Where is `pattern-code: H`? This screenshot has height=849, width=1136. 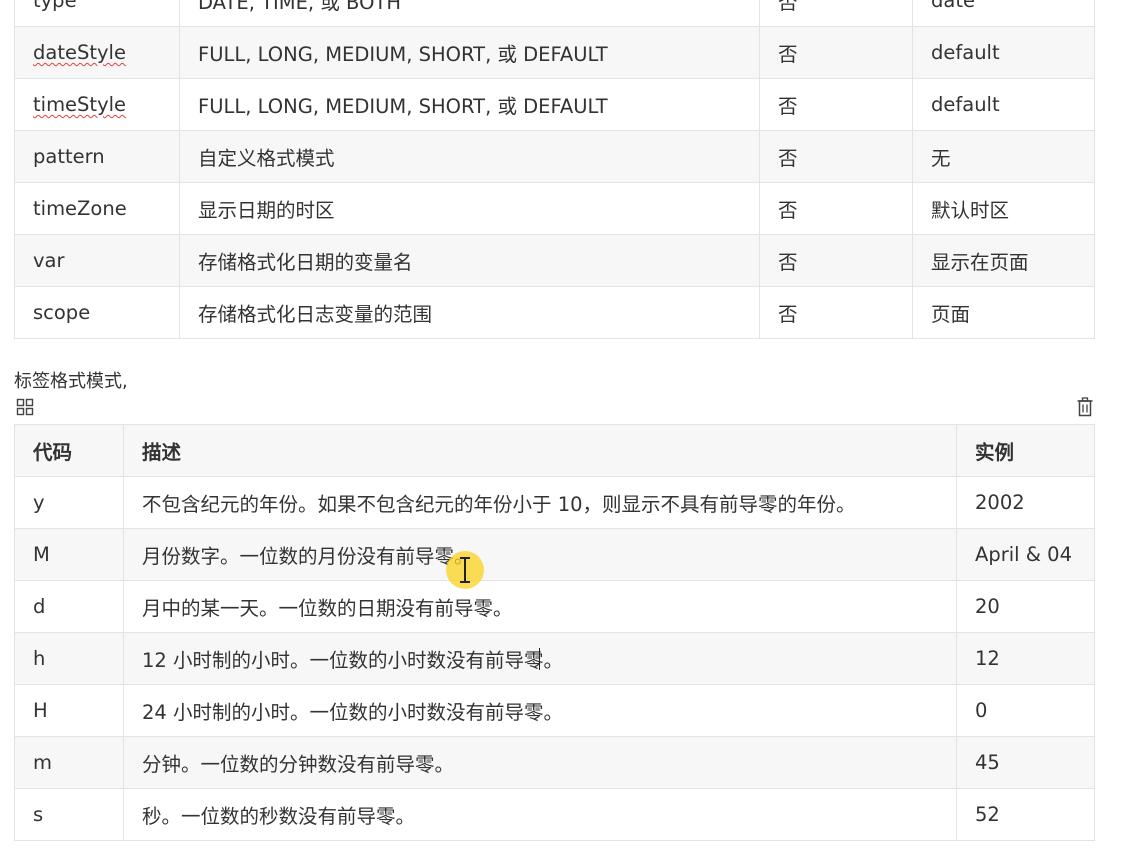 pattern-code: H is located at coordinates (69, 710).